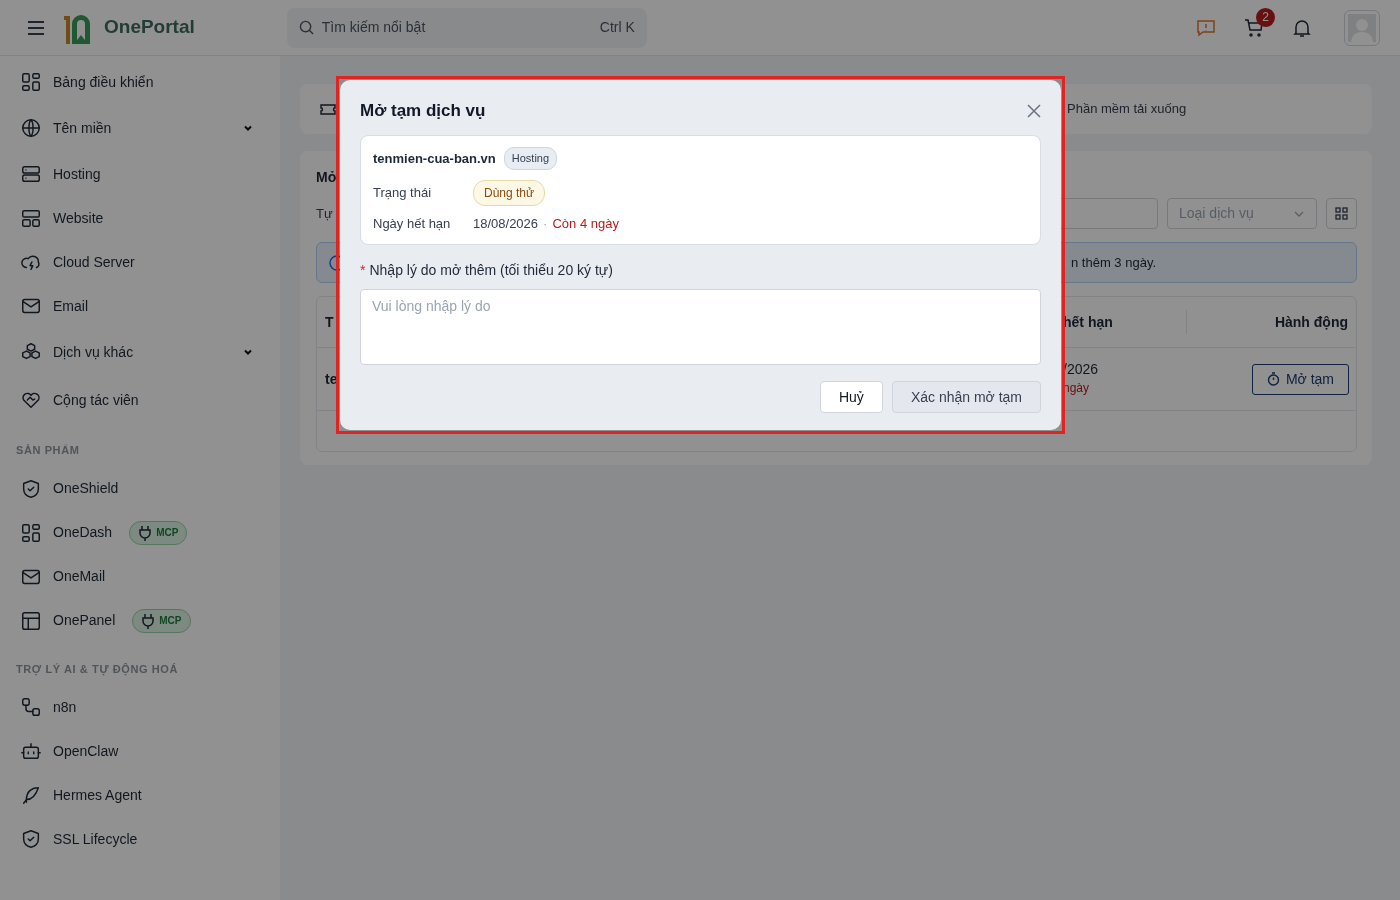 This screenshot has height=900, width=1400. What do you see at coordinates (140, 751) in the screenshot?
I see `sidebar-item: OpenClaw` at bounding box center [140, 751].